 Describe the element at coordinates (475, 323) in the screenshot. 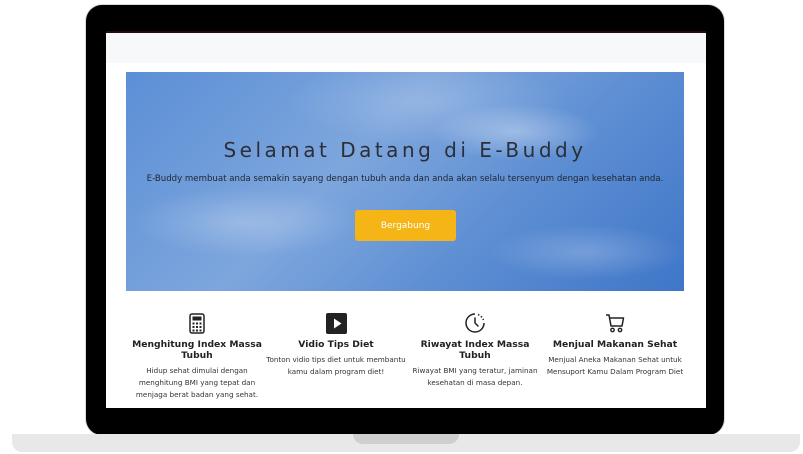

I see `clock-icon` at that location.